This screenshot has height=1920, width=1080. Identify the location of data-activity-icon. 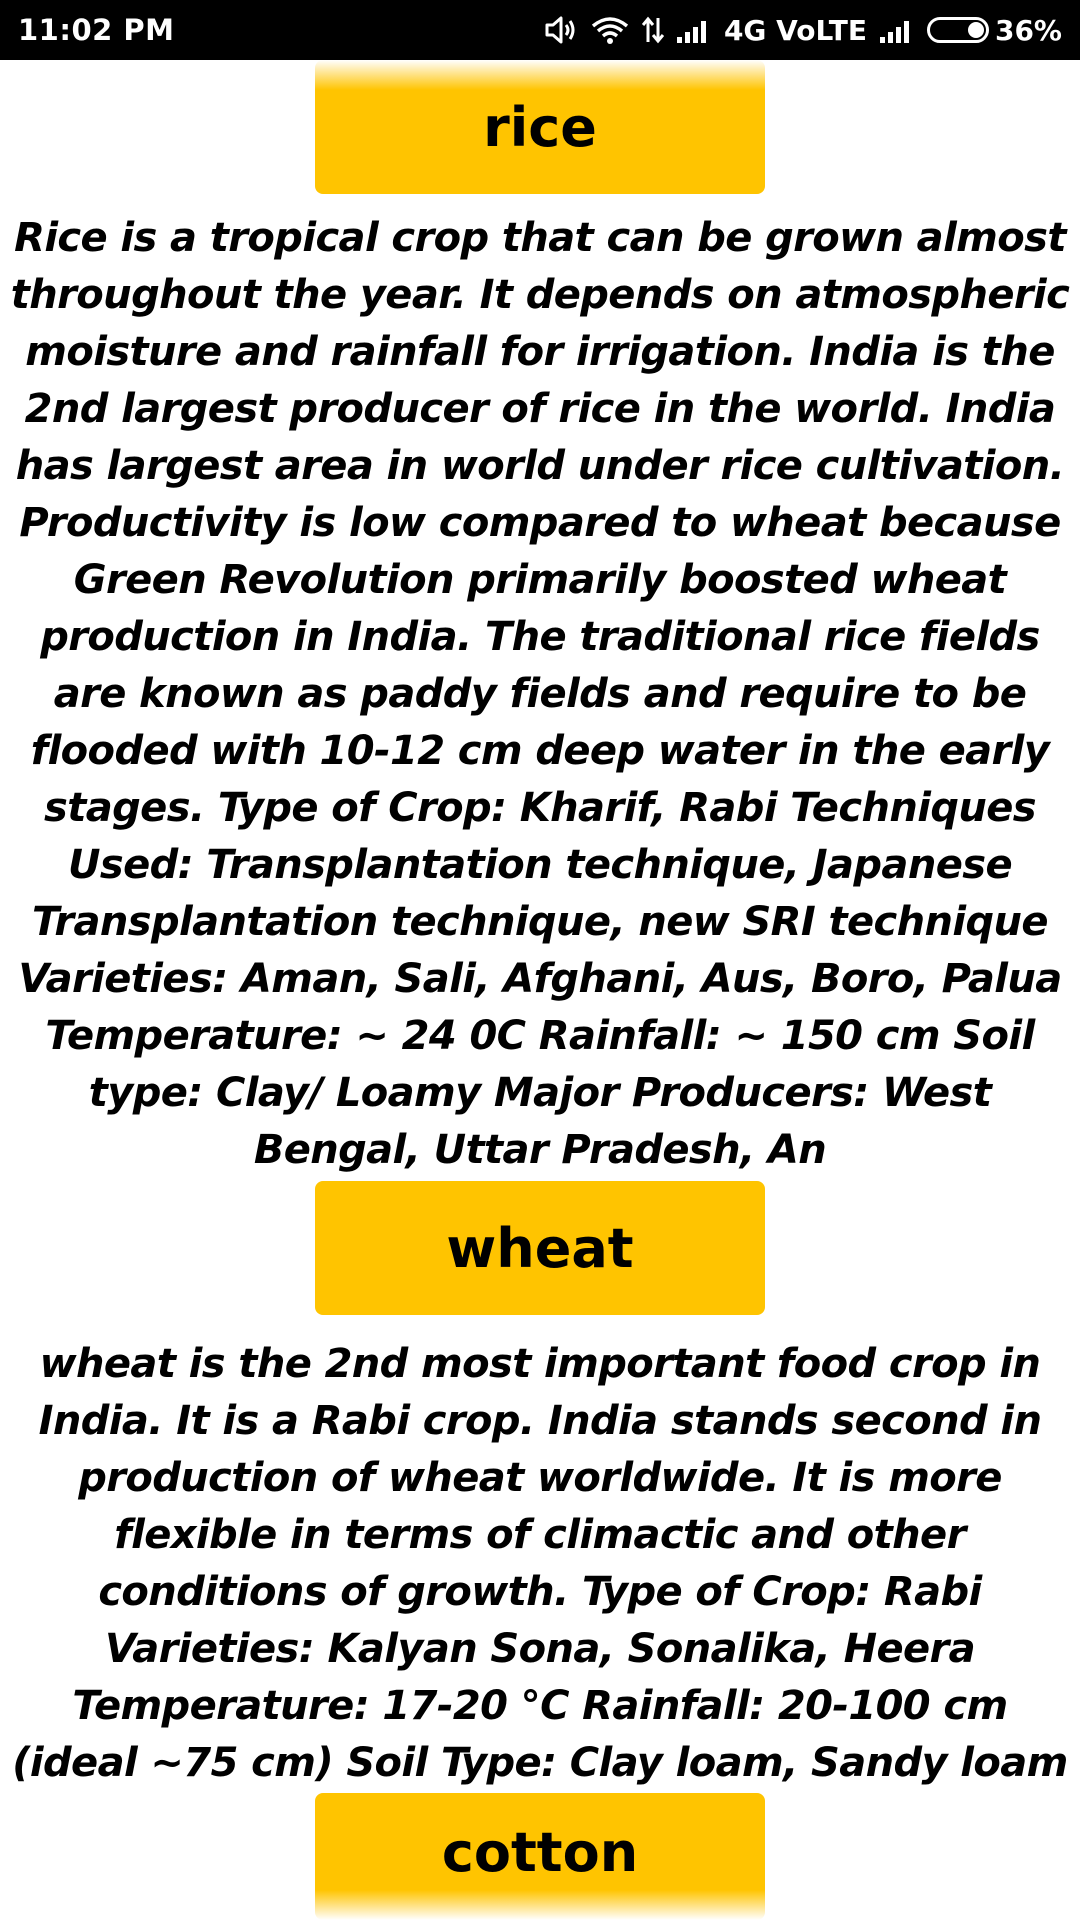
(652, 30).